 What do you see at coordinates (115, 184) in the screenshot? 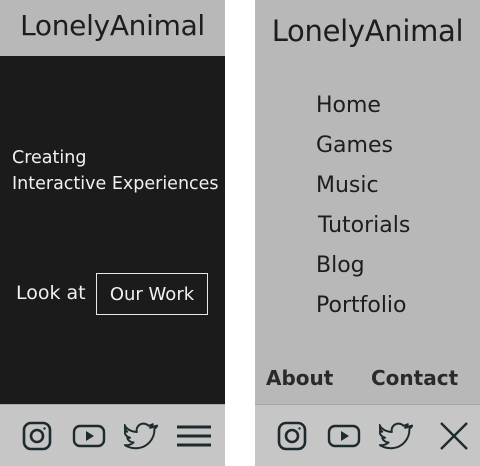
I see `tagline-line-2: Interactive Experiences` at bounding box center [115, 184].